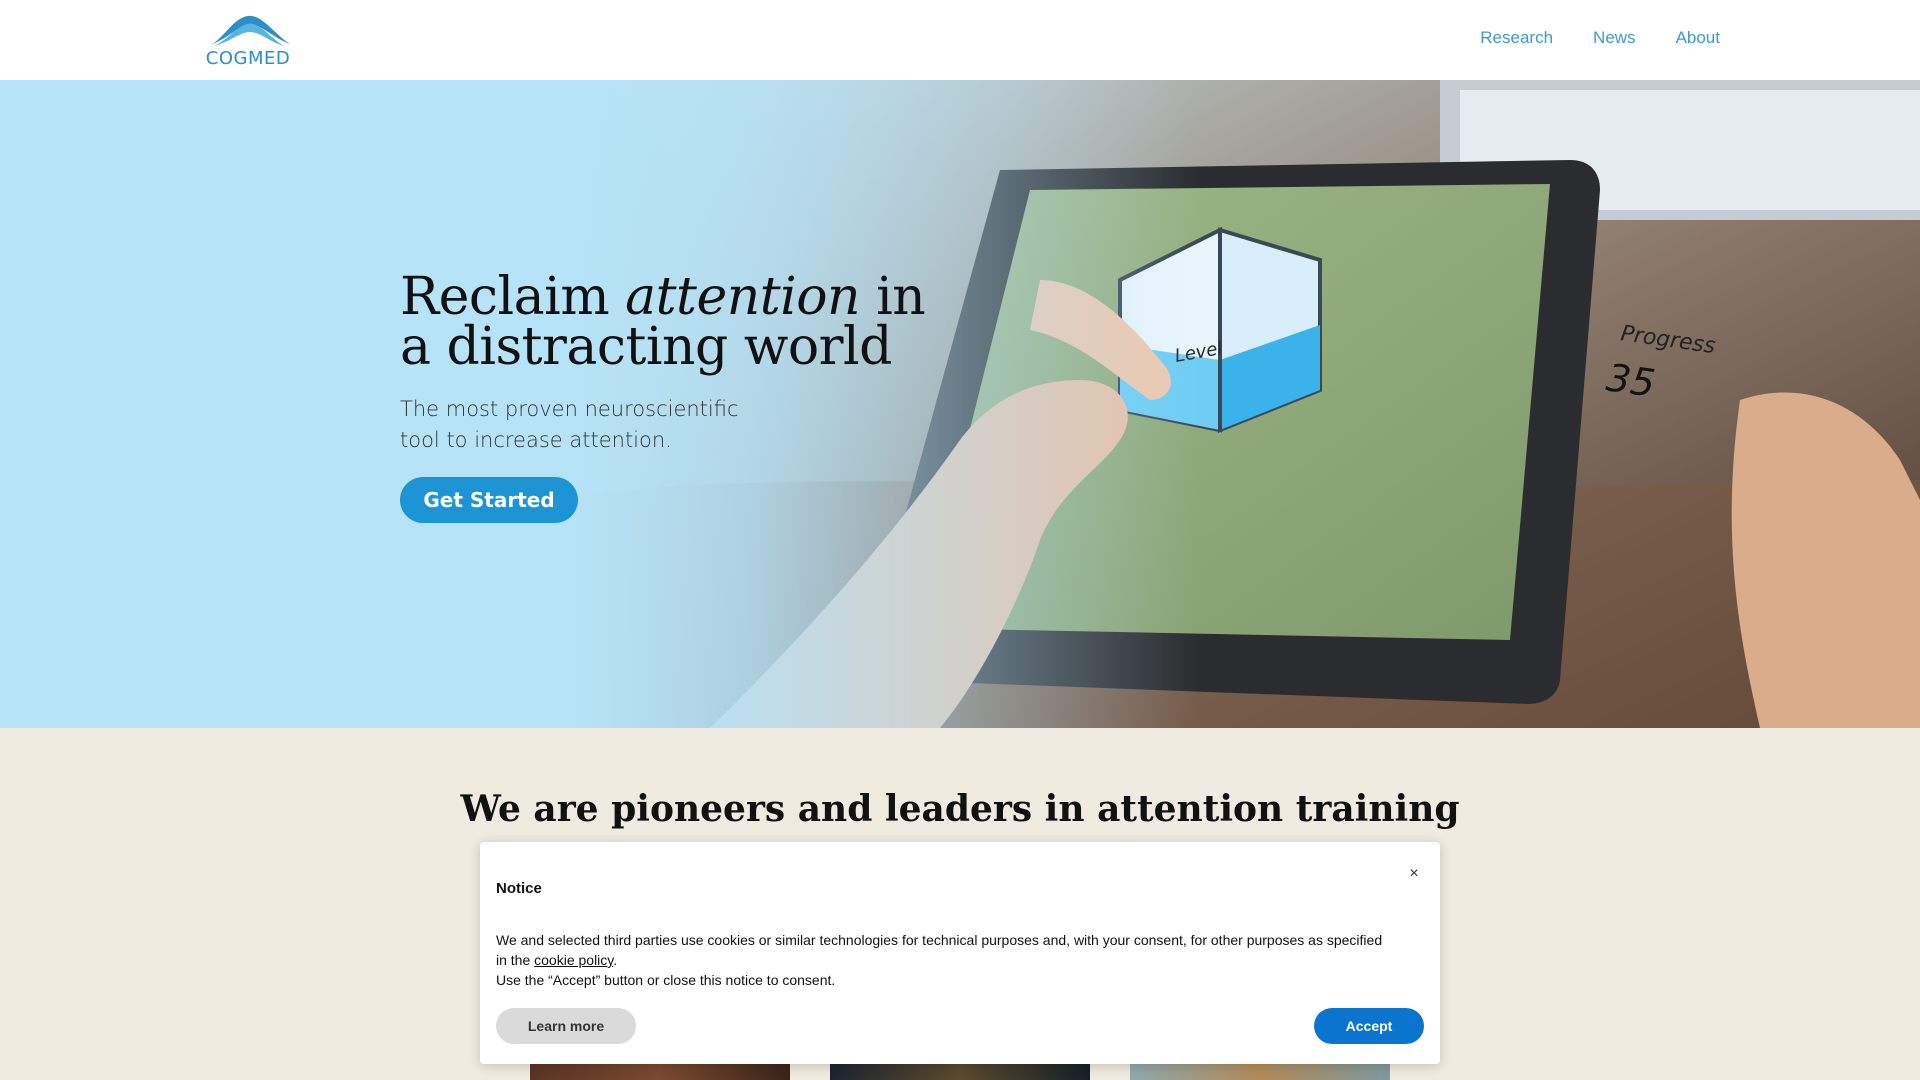  What do you see at coordinates (248, 58) in the screenshot?
I see `logo-text: COGMED` at bounding box center [248, 58].